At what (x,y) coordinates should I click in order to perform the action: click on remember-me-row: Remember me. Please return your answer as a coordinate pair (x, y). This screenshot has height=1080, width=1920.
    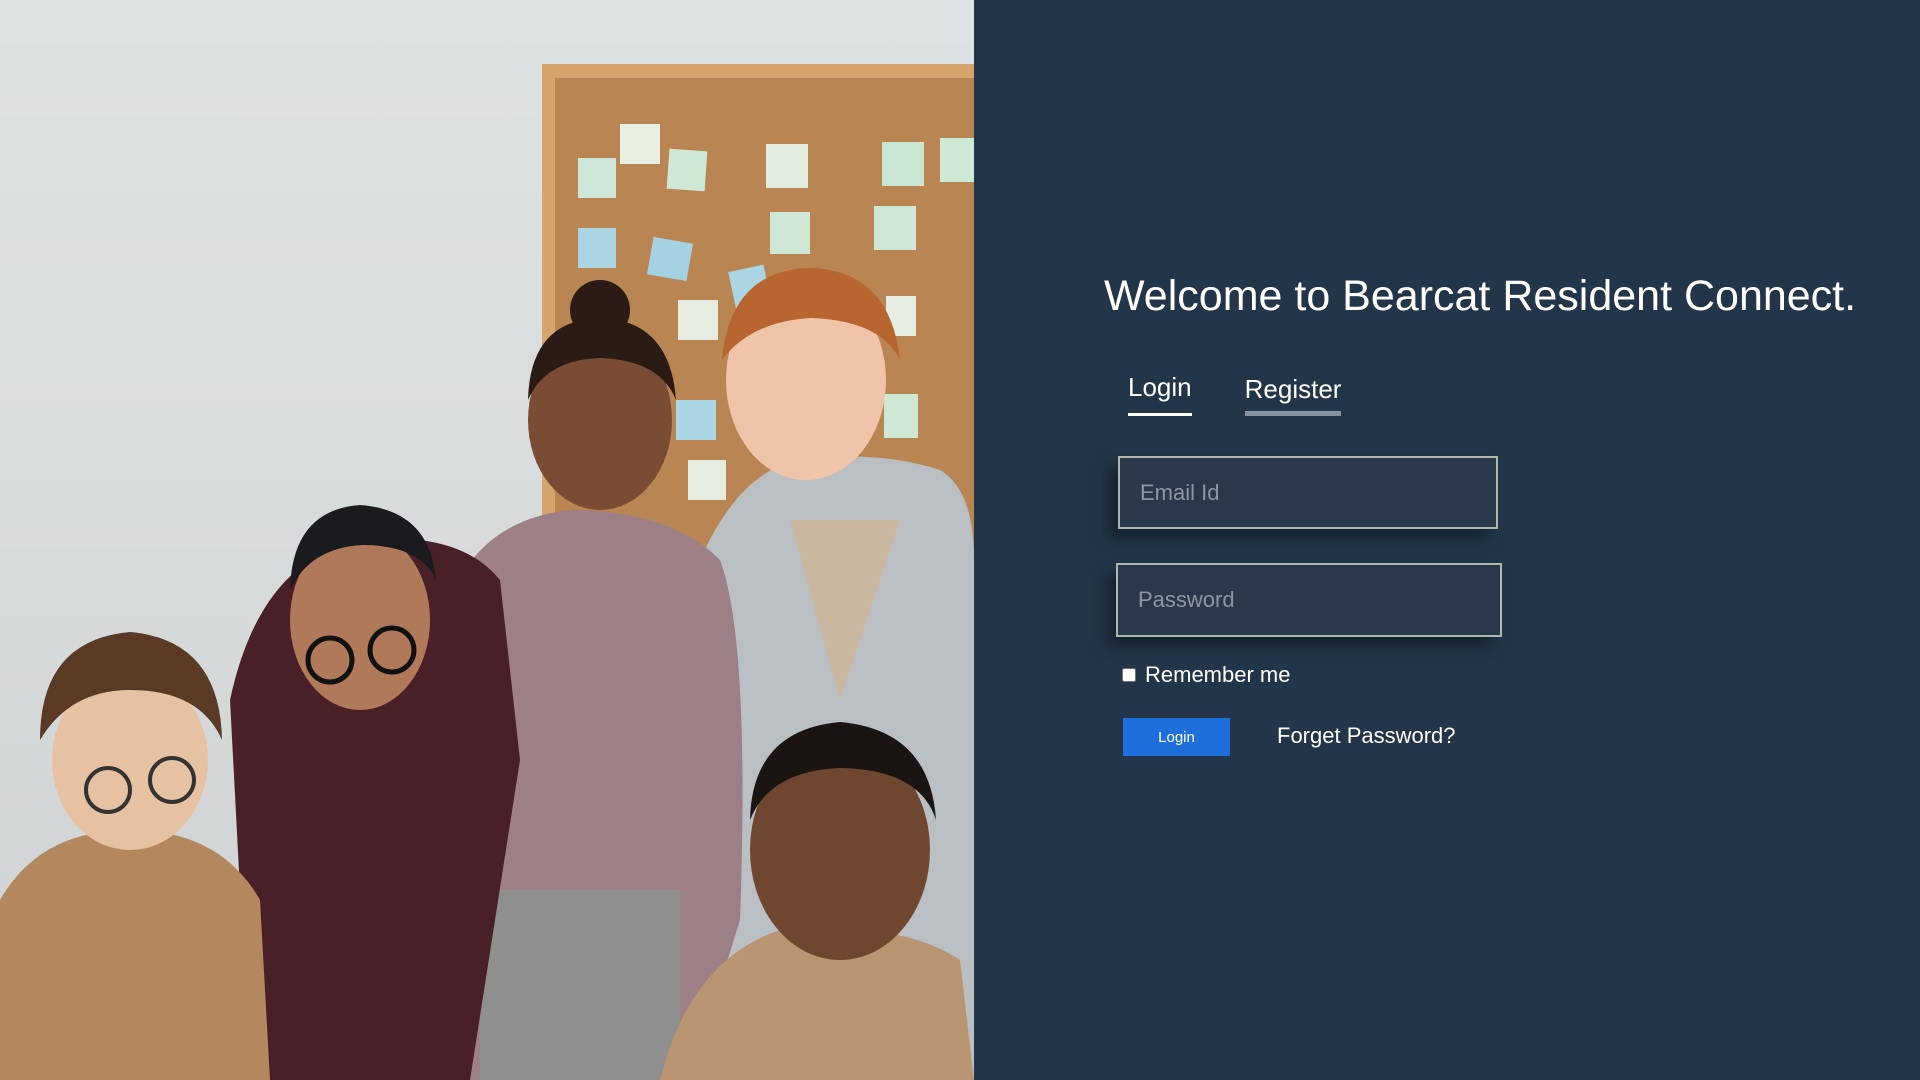
    Looking at the image, I should click on (1206, 675).